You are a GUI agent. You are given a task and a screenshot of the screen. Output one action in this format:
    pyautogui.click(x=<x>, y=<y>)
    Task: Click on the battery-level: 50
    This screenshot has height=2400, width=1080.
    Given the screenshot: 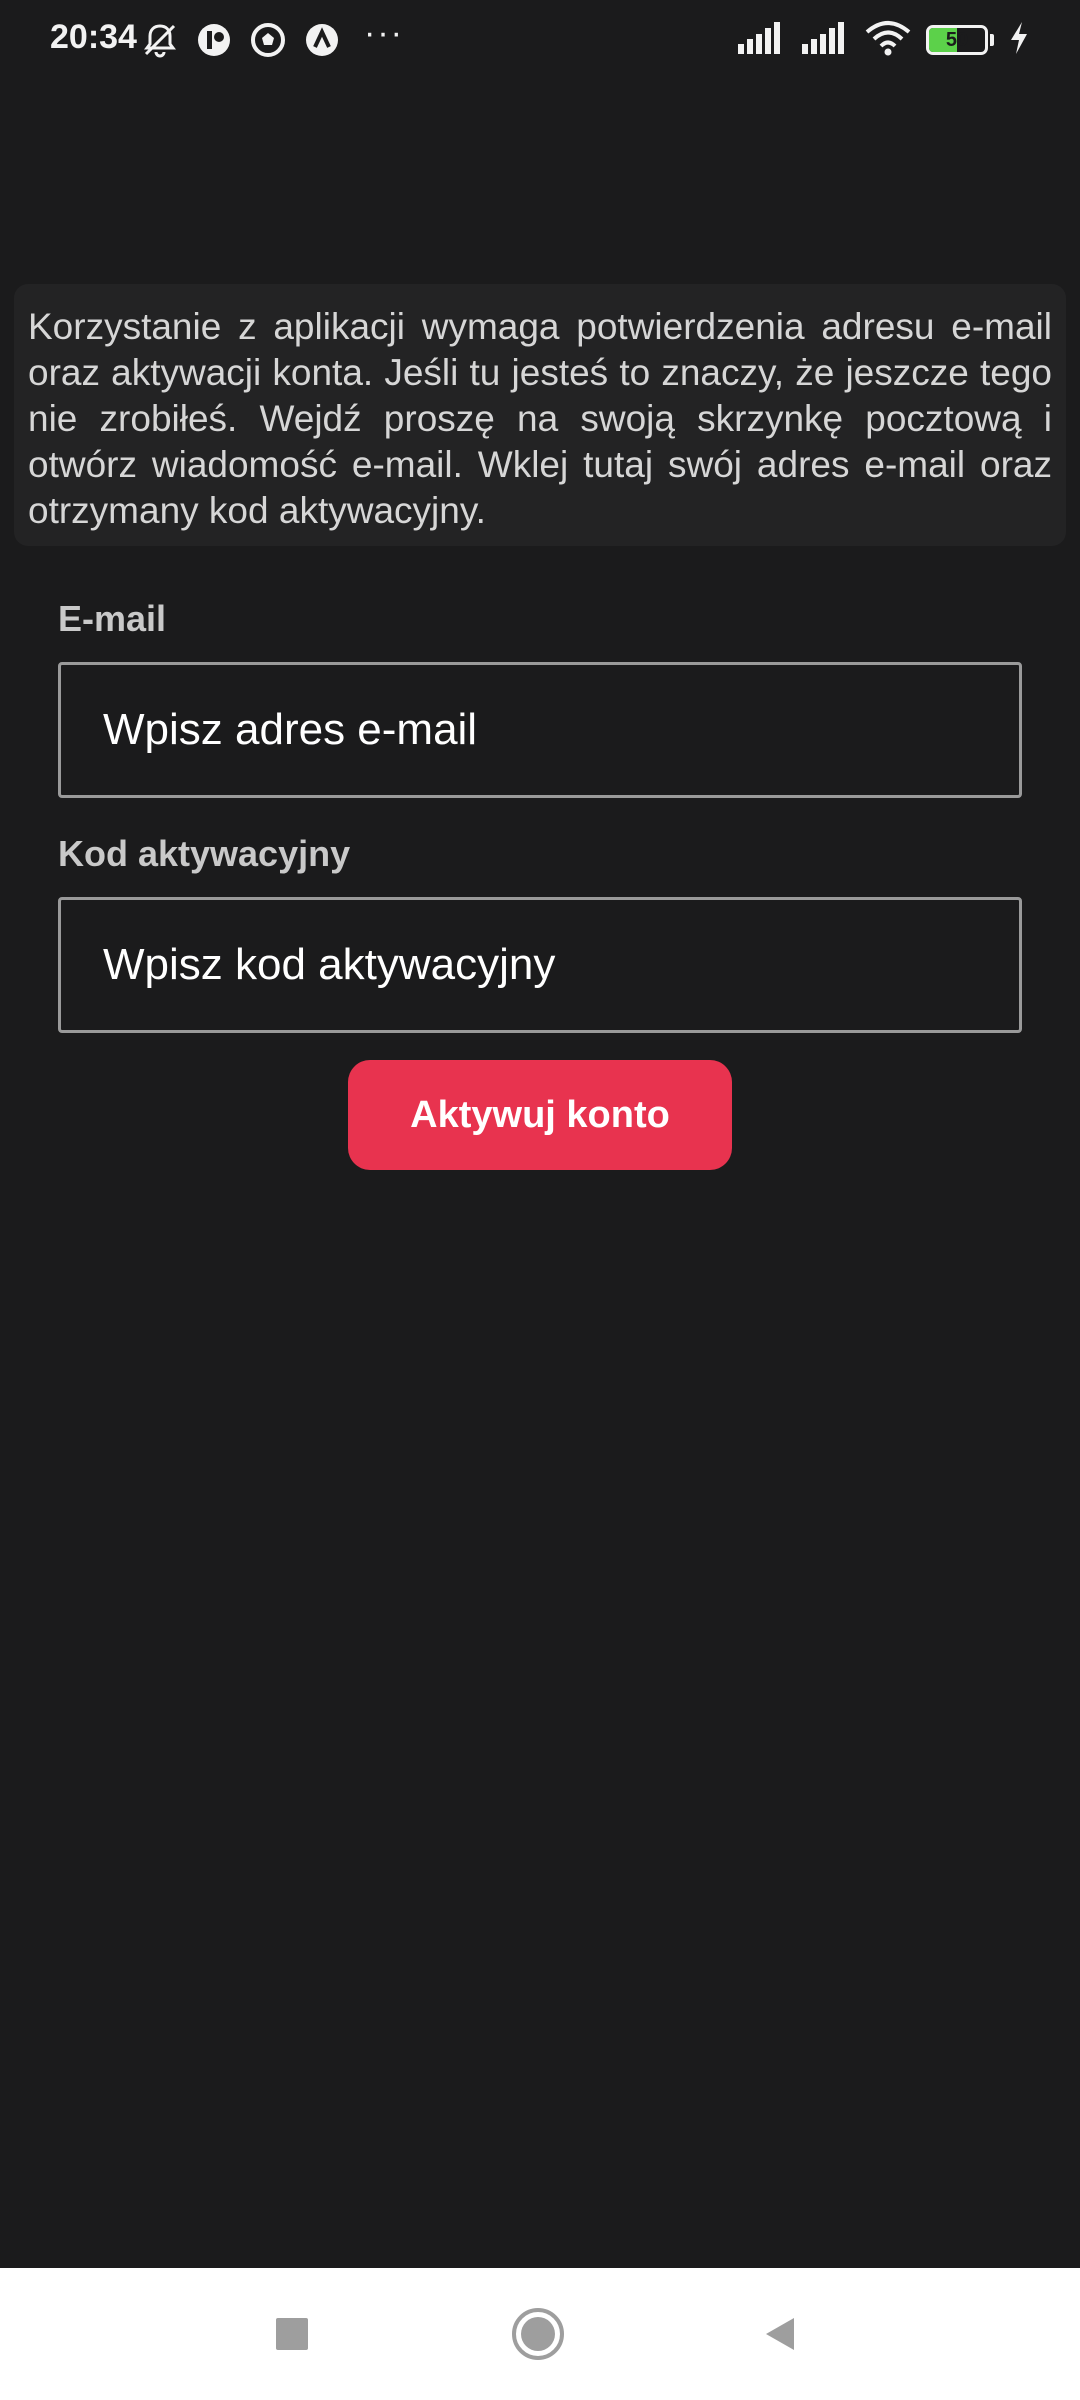 What is the action you would take?
    pyautogui.click(x=957, y=40)
    